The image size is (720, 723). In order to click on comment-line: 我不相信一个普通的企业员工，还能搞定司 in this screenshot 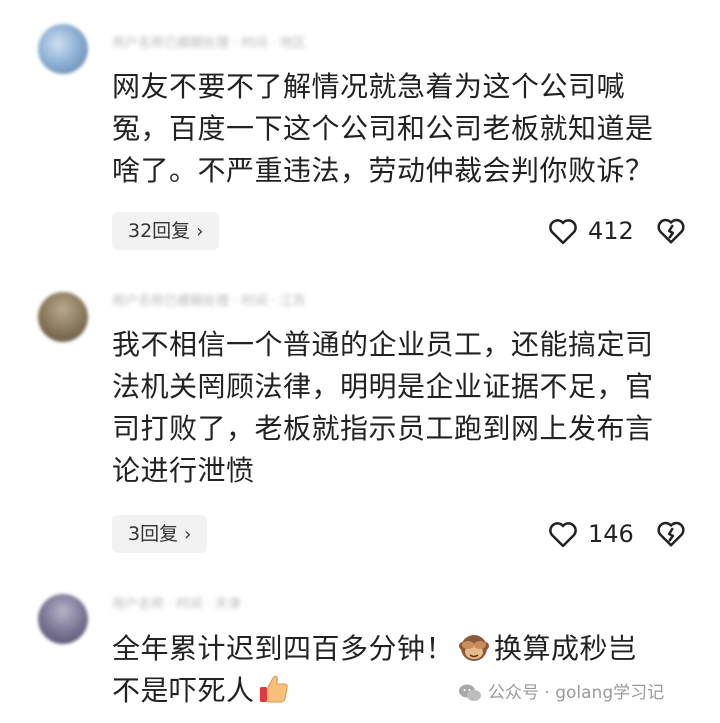, I will do `click(383, 344)`.